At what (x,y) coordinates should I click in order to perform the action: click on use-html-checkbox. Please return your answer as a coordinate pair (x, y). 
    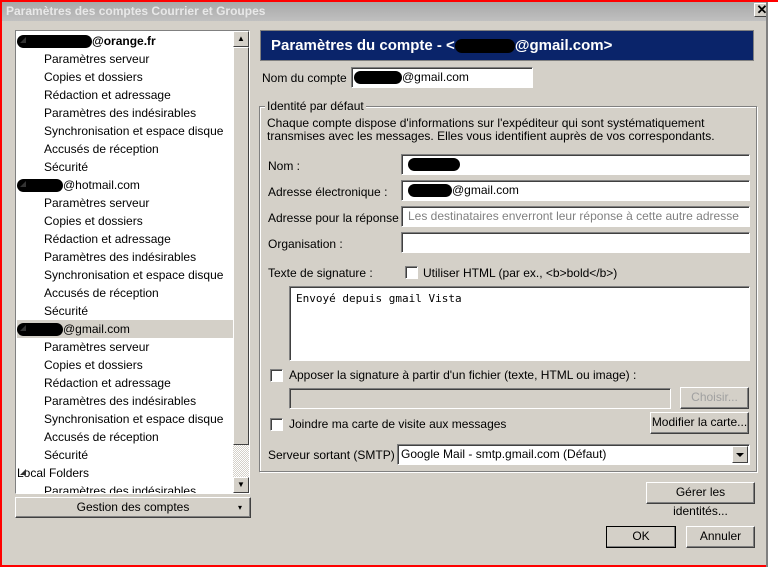
    Looking at the image, I should click on (411, 272).